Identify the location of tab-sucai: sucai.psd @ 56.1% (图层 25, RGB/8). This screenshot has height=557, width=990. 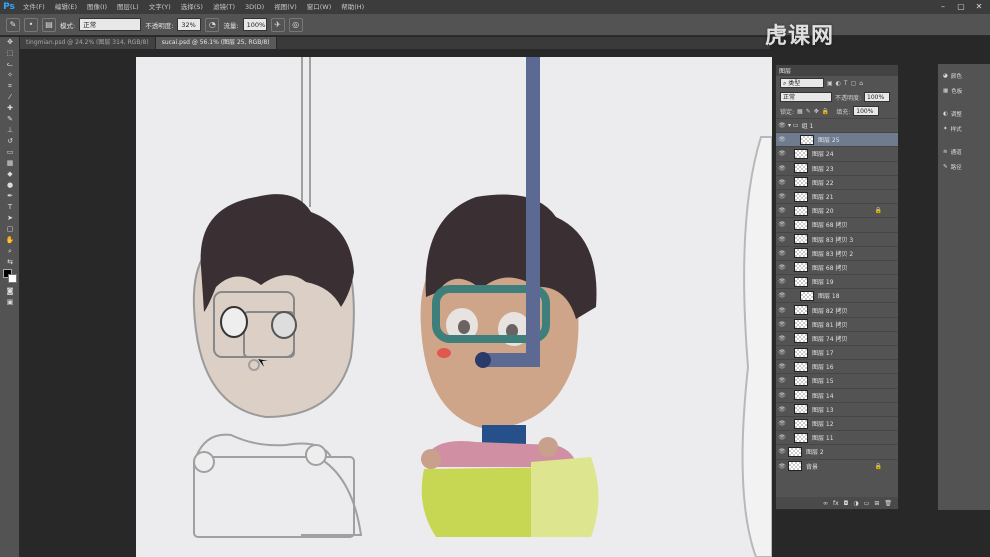
(216, 43).